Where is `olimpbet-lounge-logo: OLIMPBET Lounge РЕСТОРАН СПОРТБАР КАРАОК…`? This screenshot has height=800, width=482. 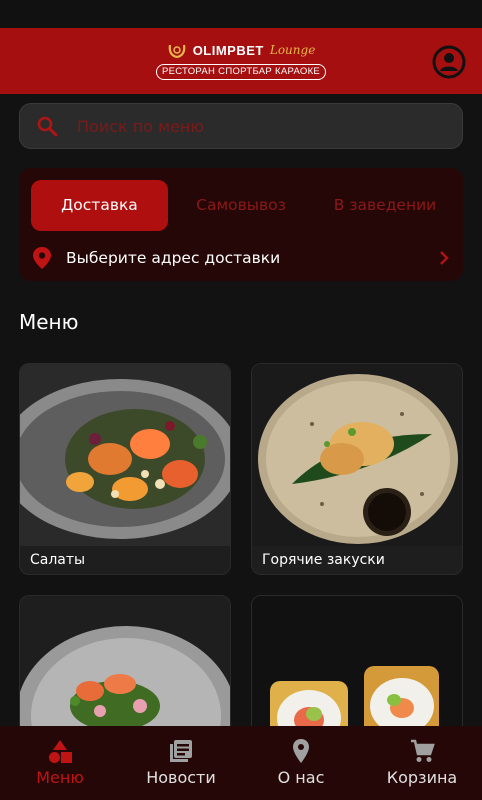 olimpbet-lounge-logo: OLIMPBET Lounge РЕСТОРАН СПОРТБАР КАРАОК… is located at coordinates (241, 61).